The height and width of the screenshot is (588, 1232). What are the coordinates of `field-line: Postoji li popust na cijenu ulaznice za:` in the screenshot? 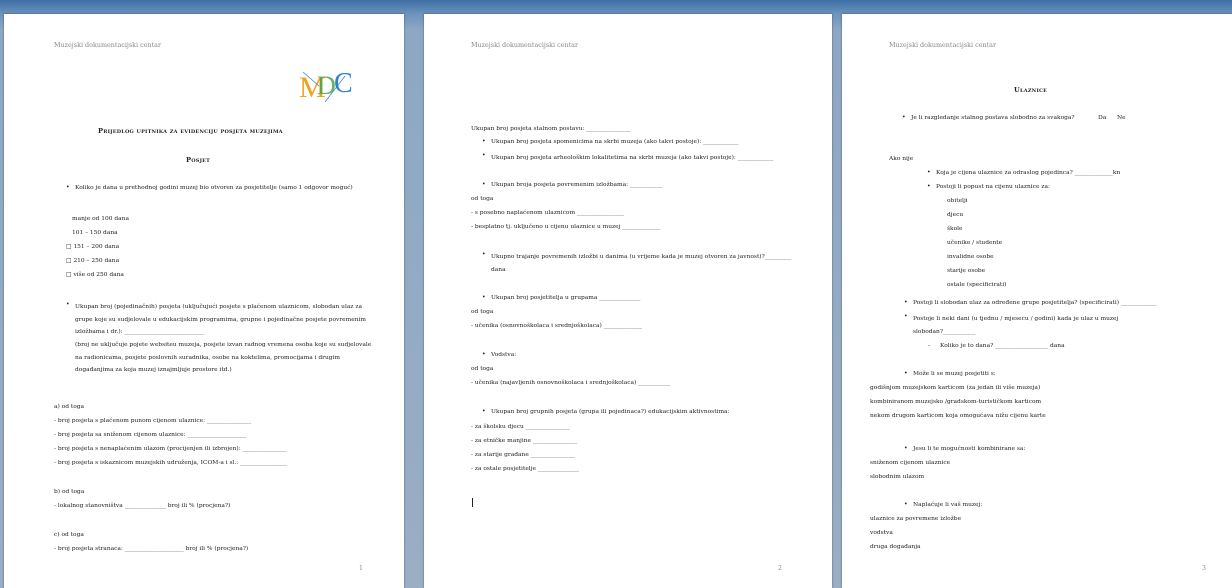 It's located at (993, 187).